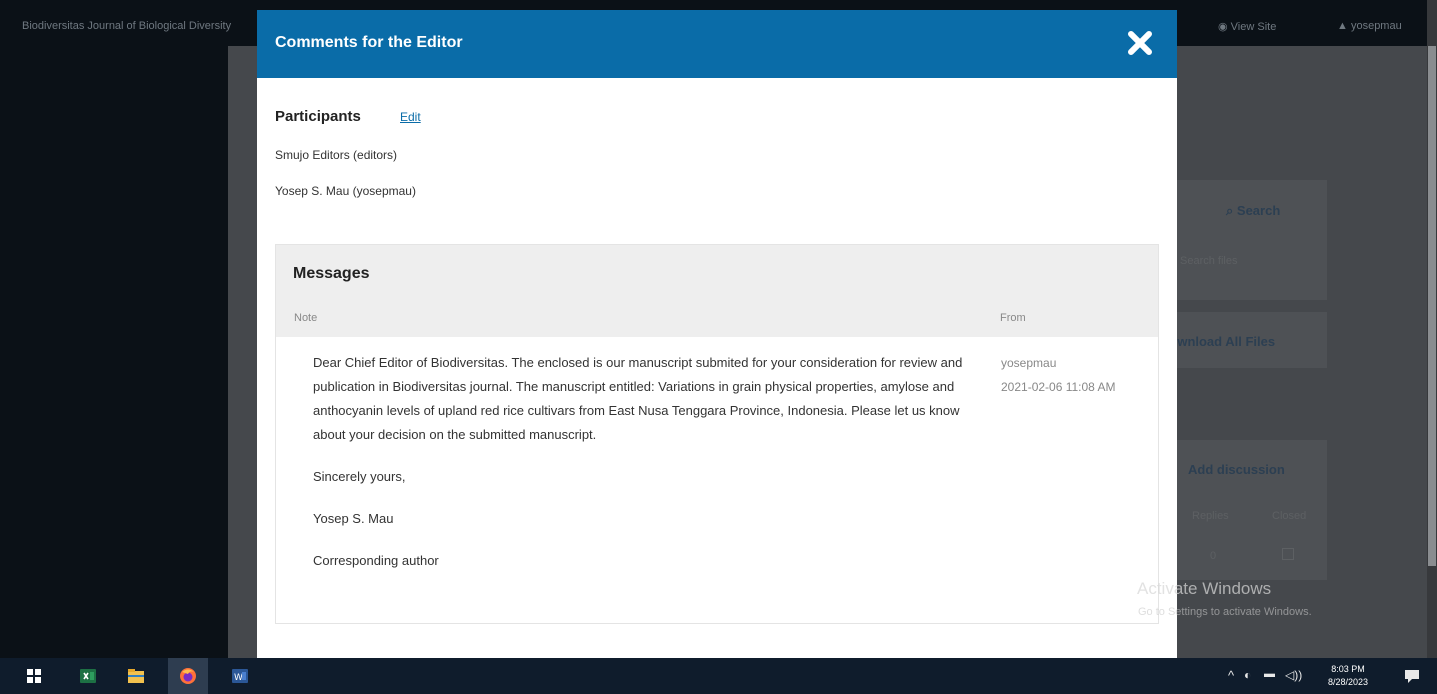 The width and height of the screenshot is (1437, 694). I want to click on network-icon: ▬, so click(1269, 674).